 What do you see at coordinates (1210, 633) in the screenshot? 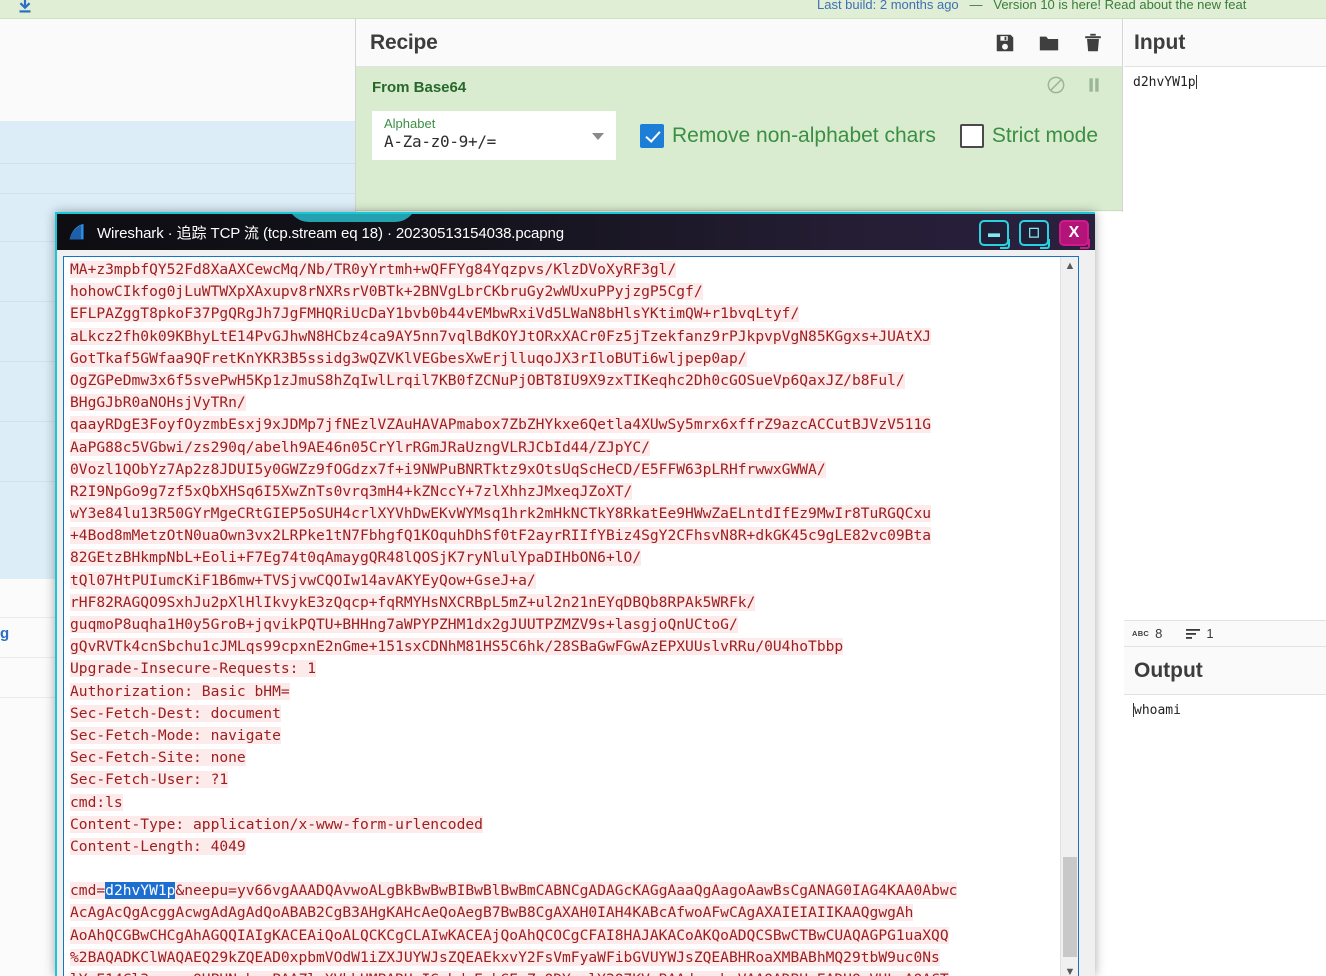
I see `line-count: 1` at bounding box center [1210, 633].